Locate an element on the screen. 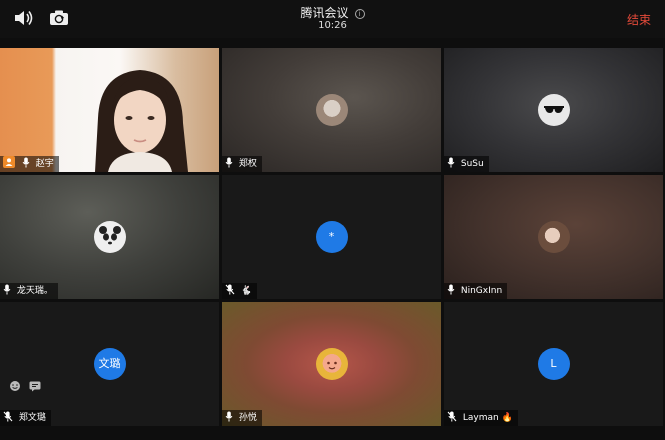 The image size is (665, 440). sunglasses-icon is located at coordinates (553, 109).